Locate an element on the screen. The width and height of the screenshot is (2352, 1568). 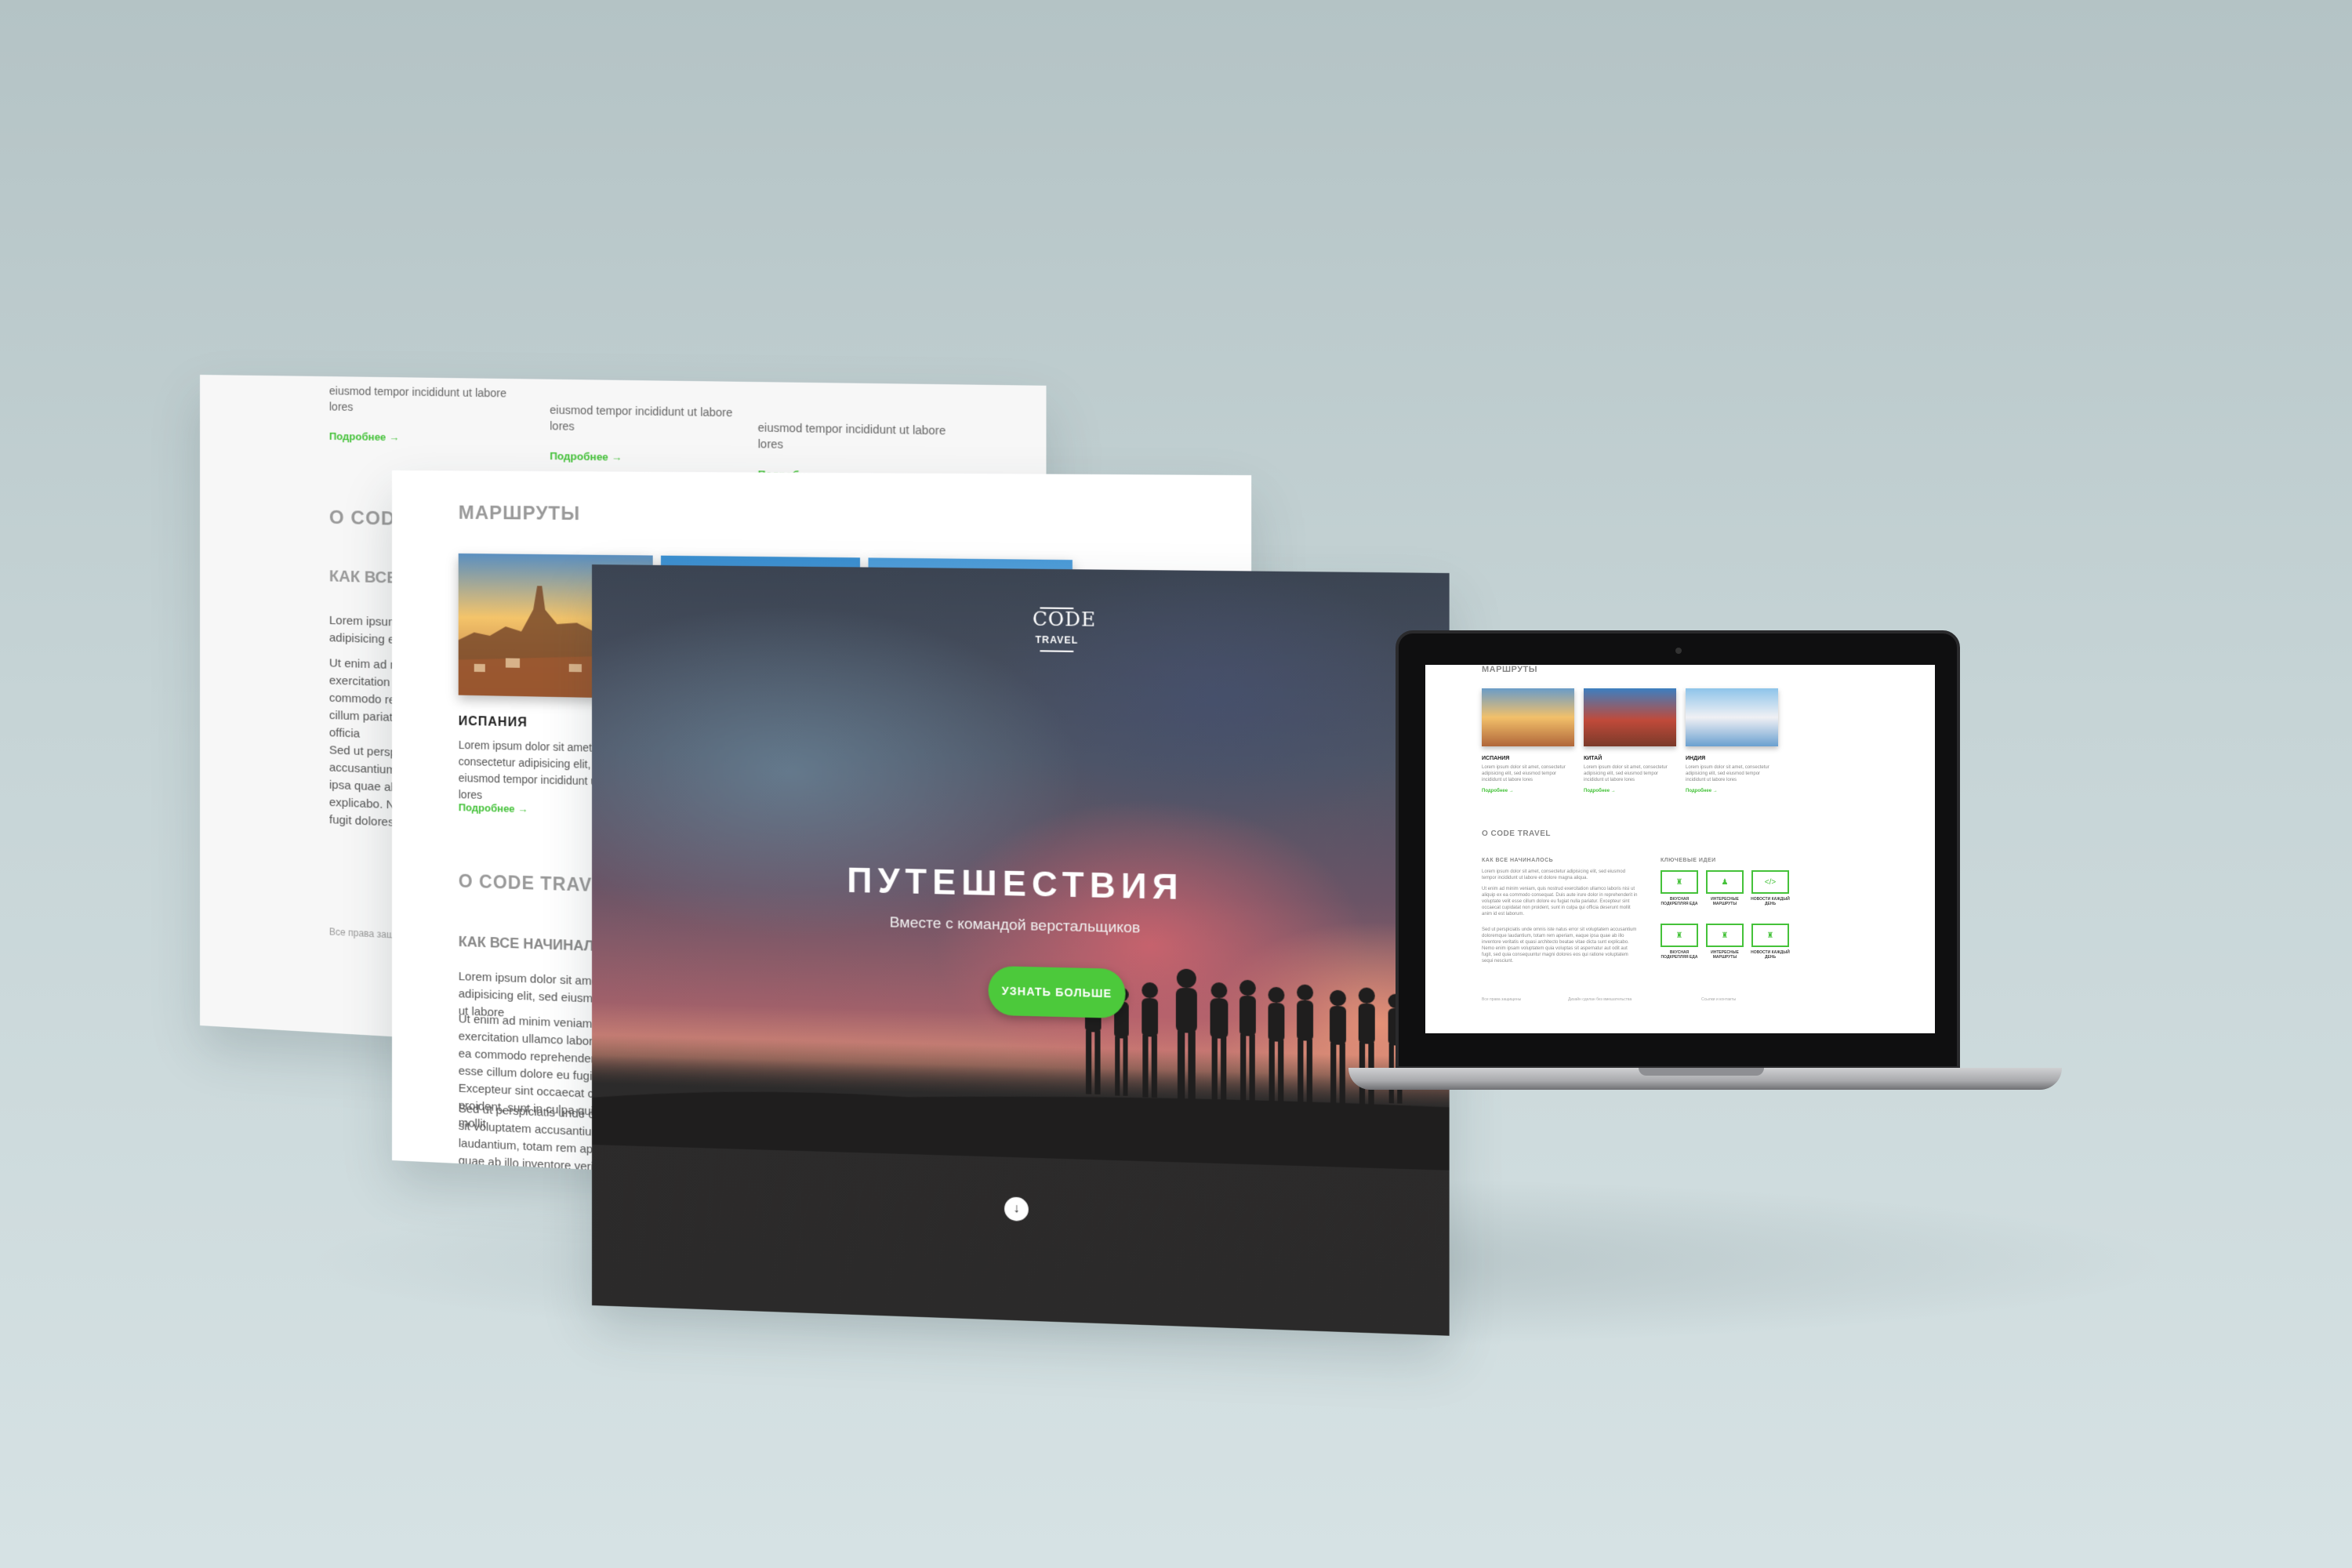
laptop-card-1-title: ИСПАНИЯ is located at coordinates (1495, 758).